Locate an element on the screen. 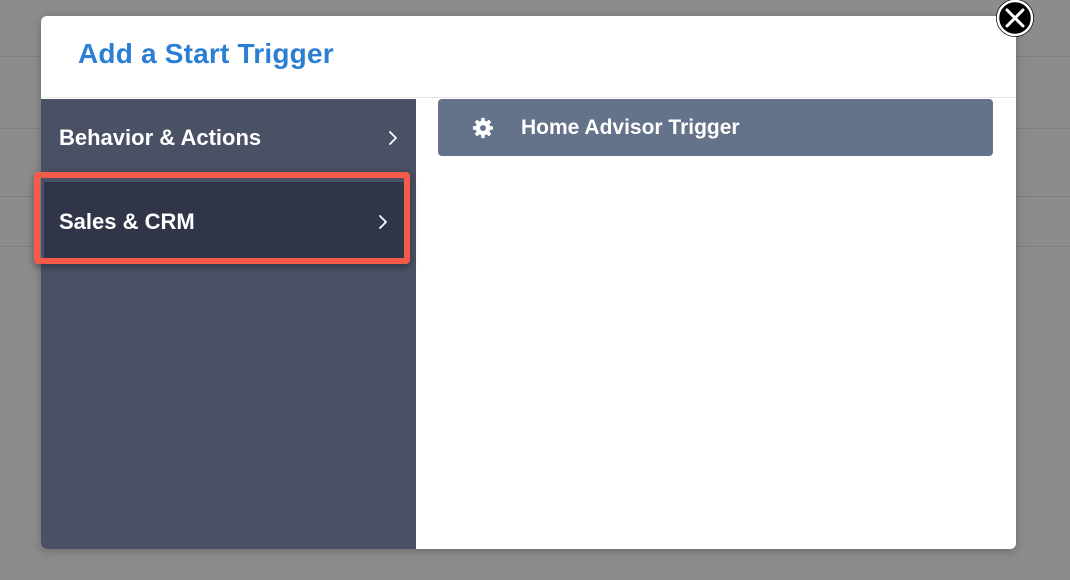 The width and height of the screenshot is (1070, 580). modal-header: Add a Start Trigger is located at coordinates (528, 57).